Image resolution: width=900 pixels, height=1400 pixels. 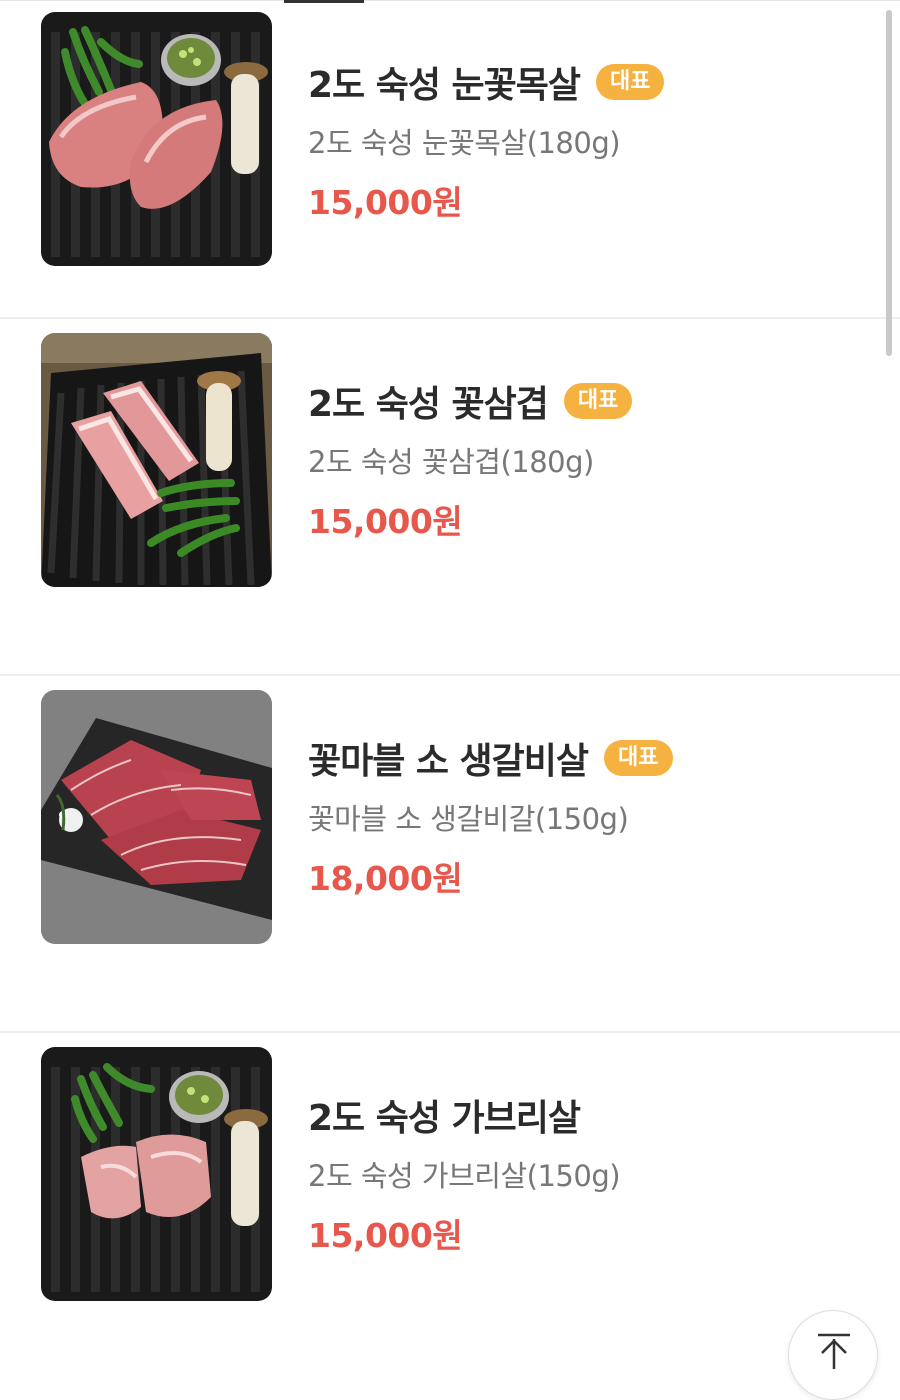 I want to click on beef-rib-on-slate-image, so click(x=156, y=817).